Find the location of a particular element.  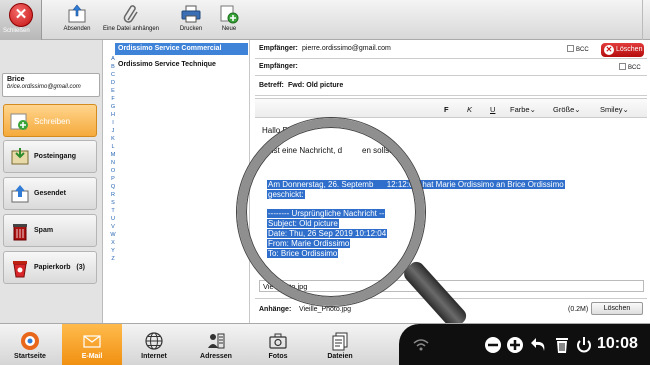

send-label: Absenden is located at coordinates (77, 29).